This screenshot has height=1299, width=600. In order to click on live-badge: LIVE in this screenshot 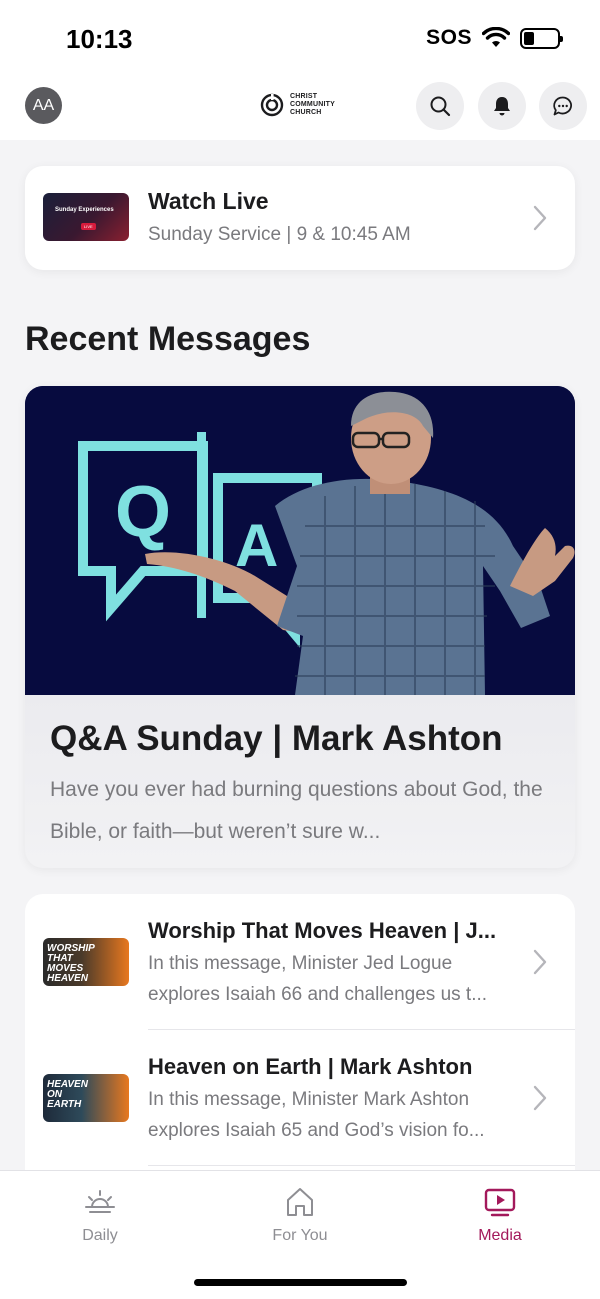, I will do `click(88, 226)`.